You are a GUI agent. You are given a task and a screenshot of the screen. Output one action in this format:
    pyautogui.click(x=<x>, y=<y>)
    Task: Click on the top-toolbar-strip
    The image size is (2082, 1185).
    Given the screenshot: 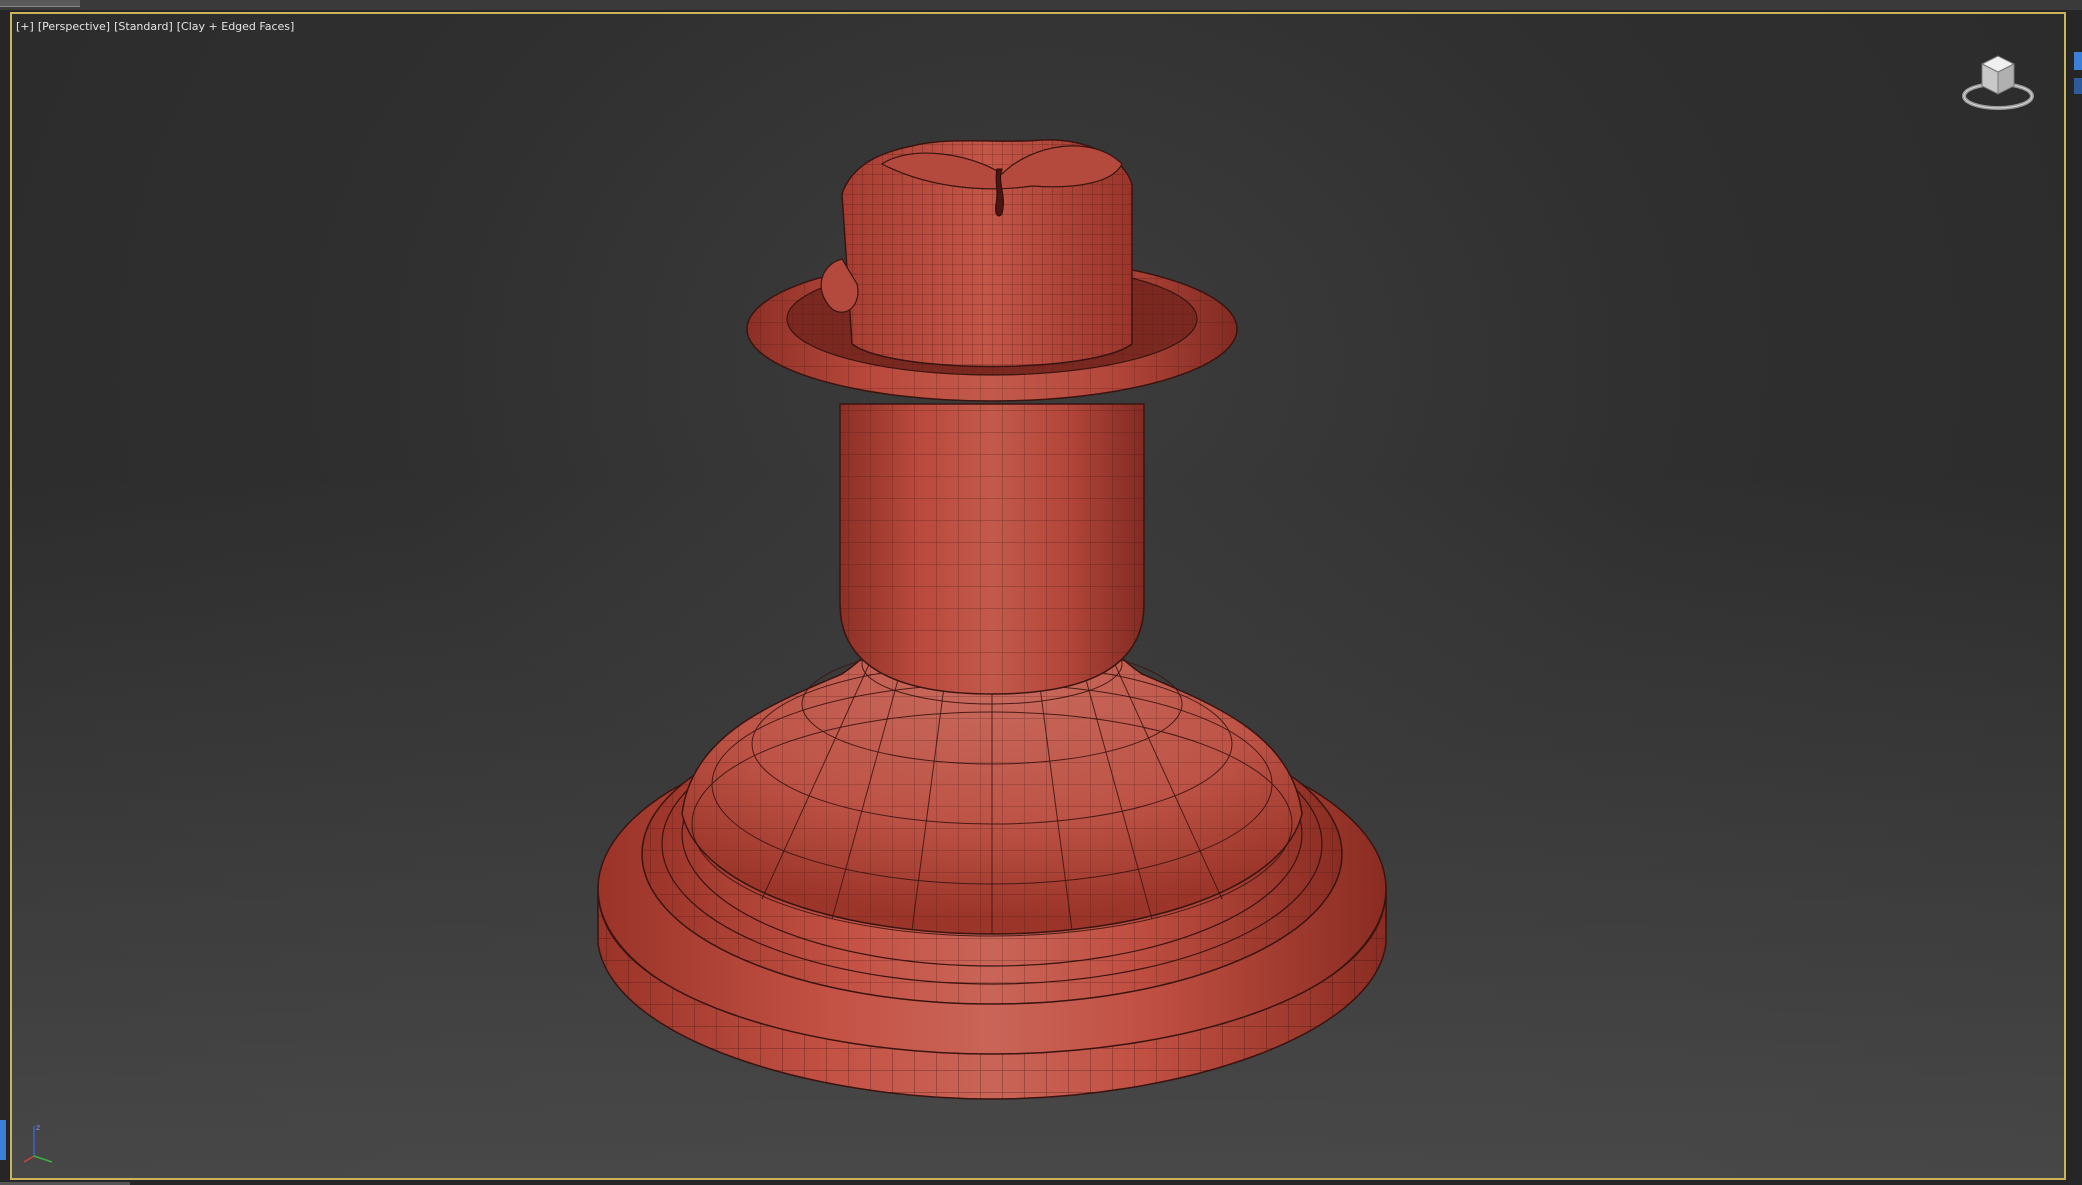 What is the action you would take?
    pyautogui.click(x=1041, y=5)
    